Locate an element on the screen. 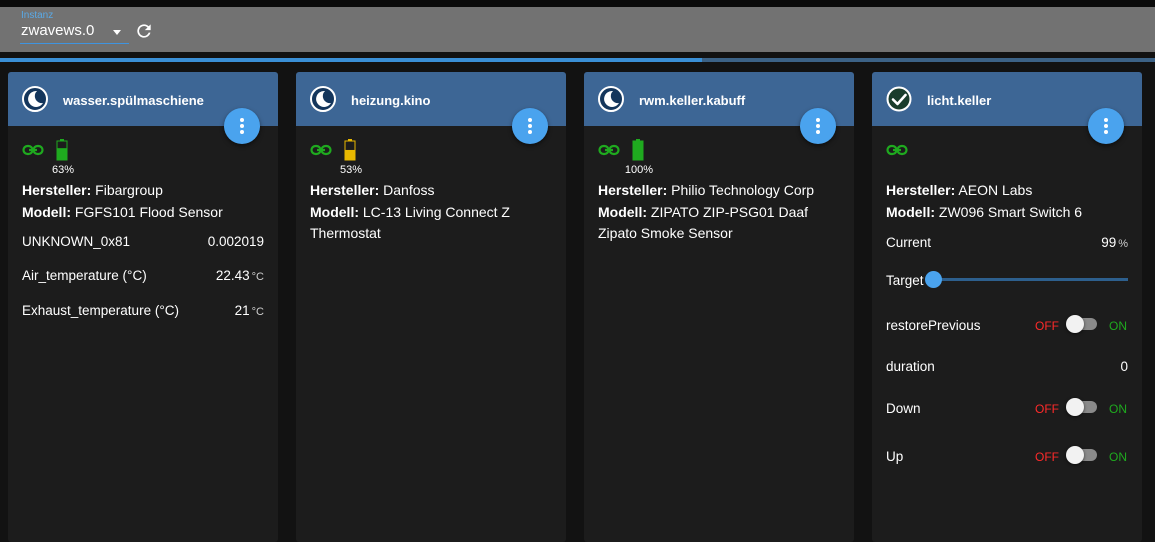 Image resolution: width=1155 pixels, height=542 pixels. state-row: Exhaust_temperature (°C) 21 °C is located at coordinates (143, 313).